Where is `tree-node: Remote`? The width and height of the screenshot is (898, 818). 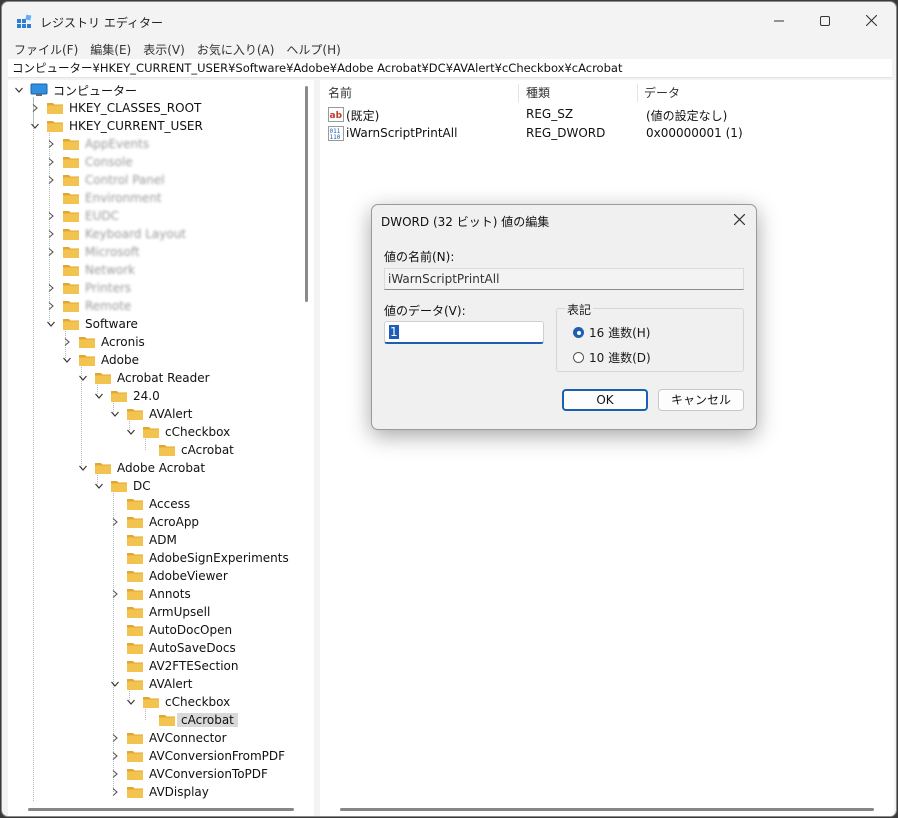
tree-node: Remote is located at coordinates (88, 306).